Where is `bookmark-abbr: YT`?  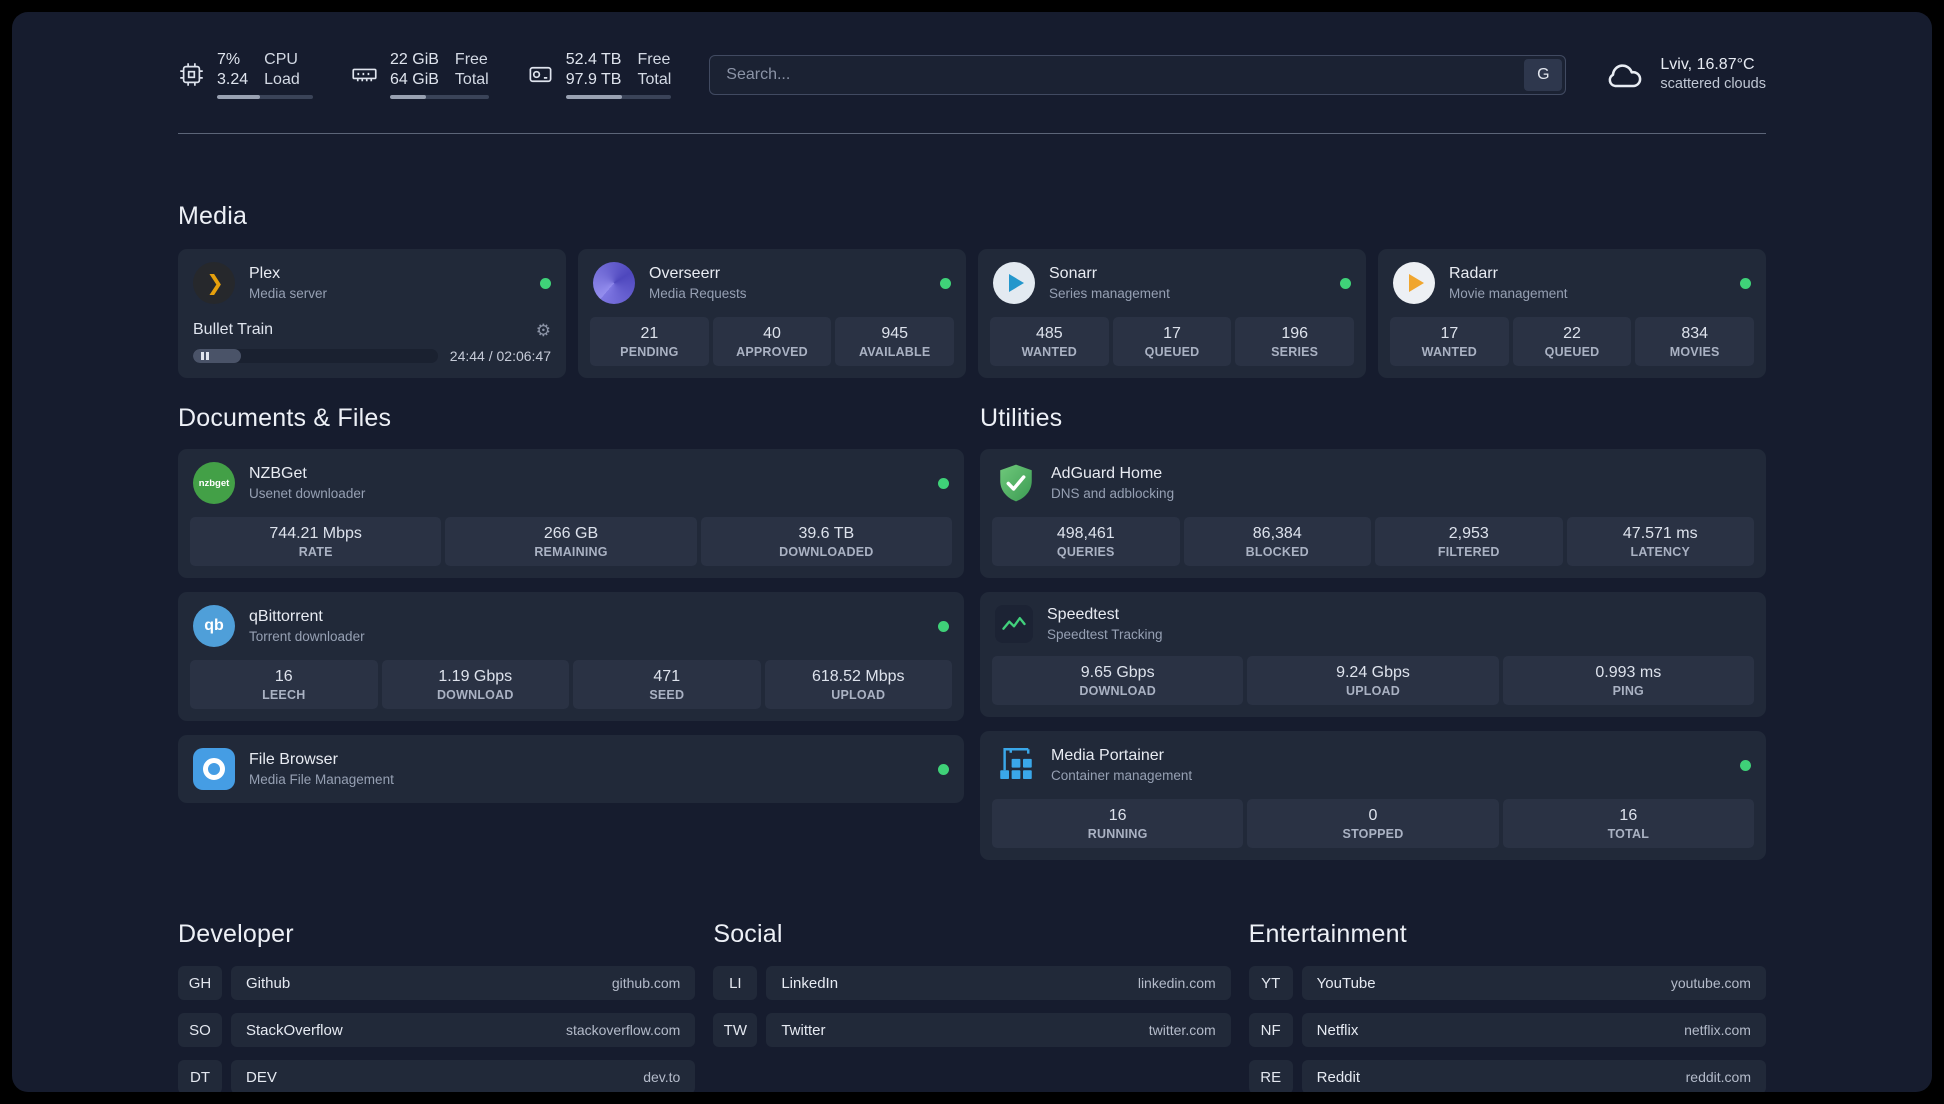
bookmark-abbr: YT is located at coordinates (1270, 983).